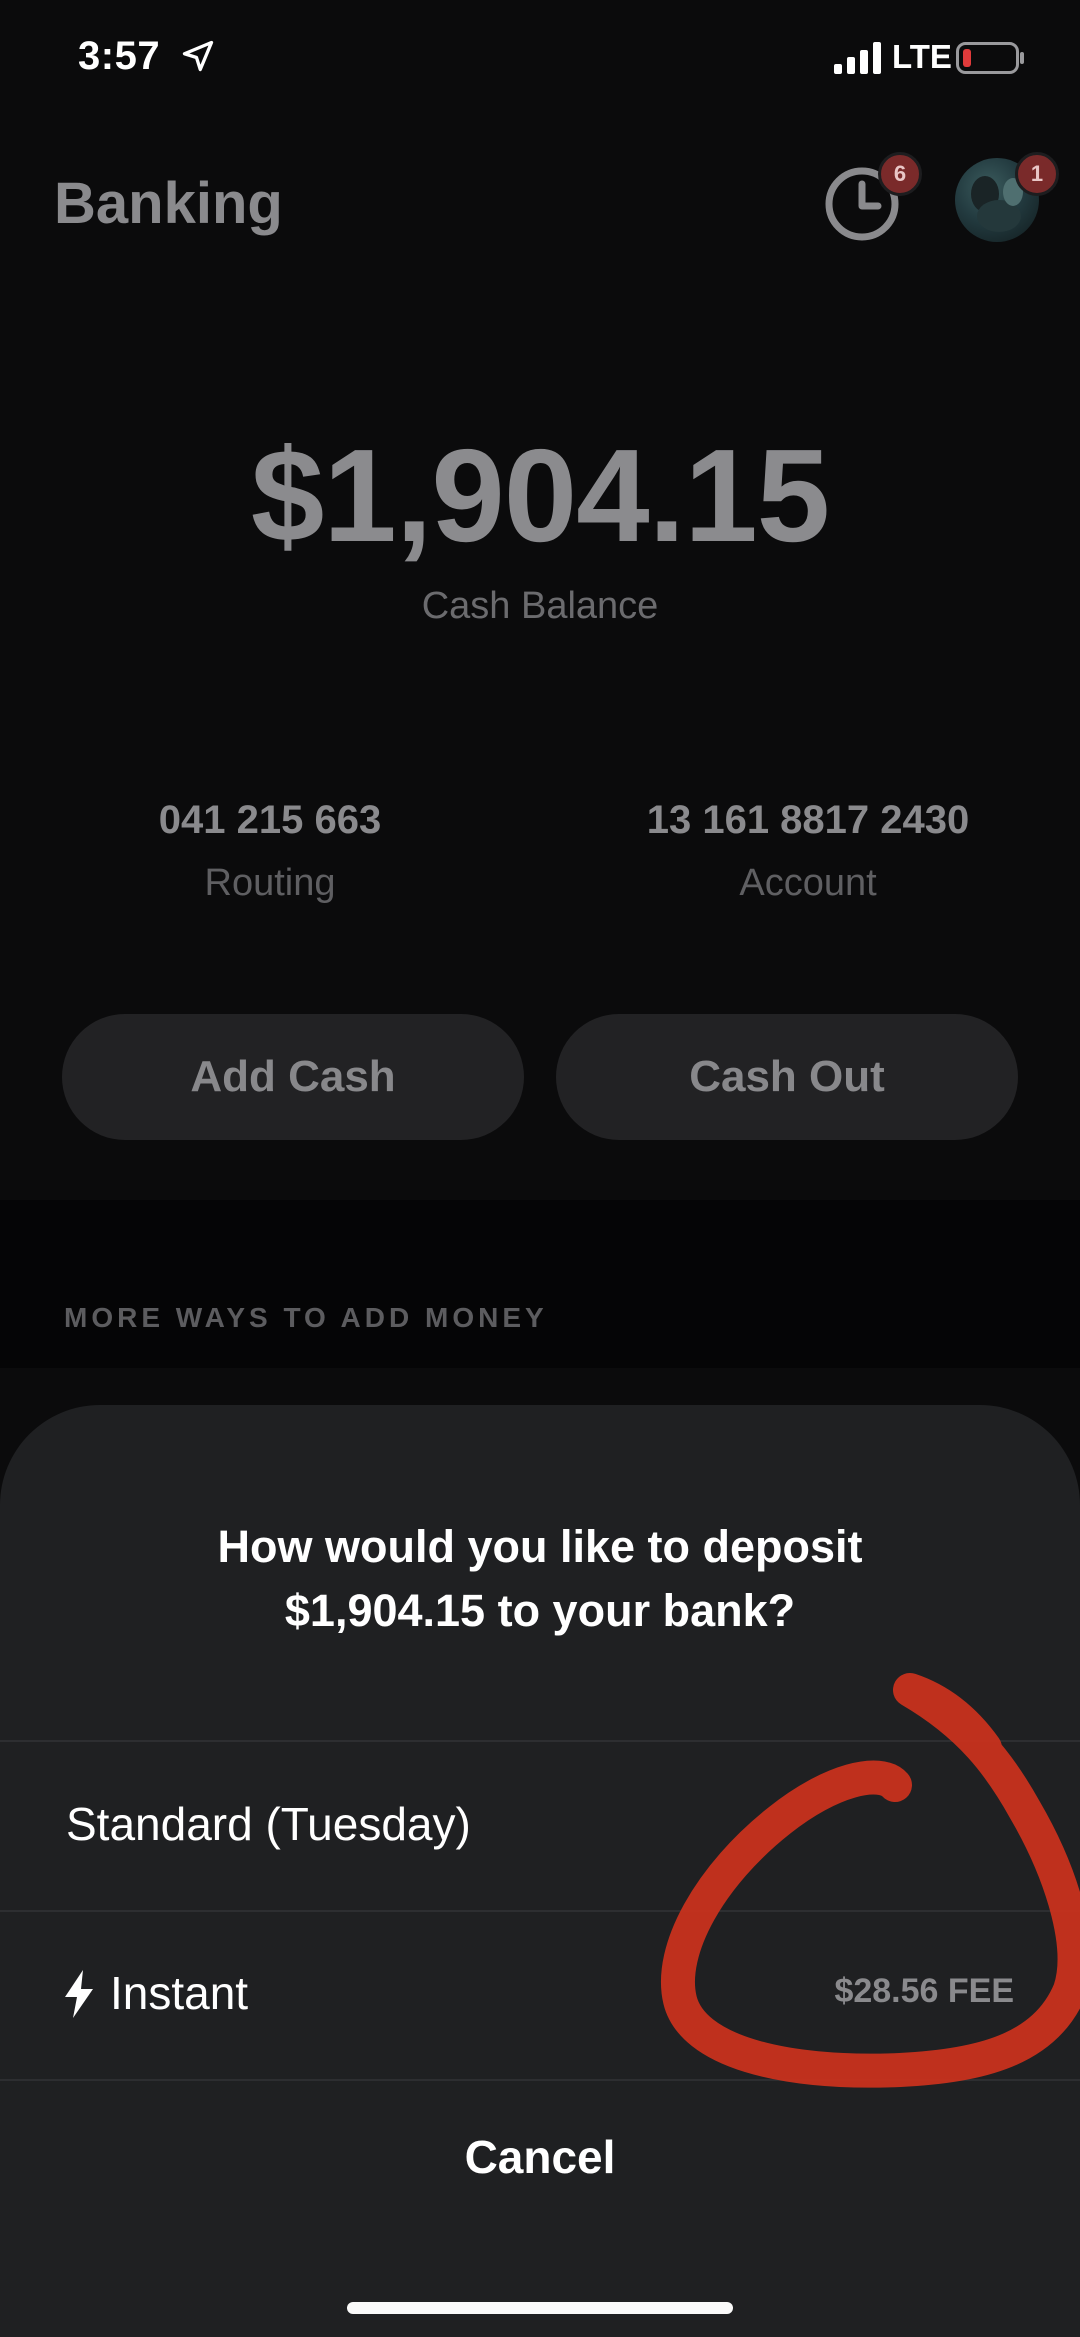 The height and width of the screenshot is (2337, 1080). What do you see at coordinates (924, 1991) in the screenshot?
I see `instant-fee: $28.56 FEE` at bounding box center [924, 1991].